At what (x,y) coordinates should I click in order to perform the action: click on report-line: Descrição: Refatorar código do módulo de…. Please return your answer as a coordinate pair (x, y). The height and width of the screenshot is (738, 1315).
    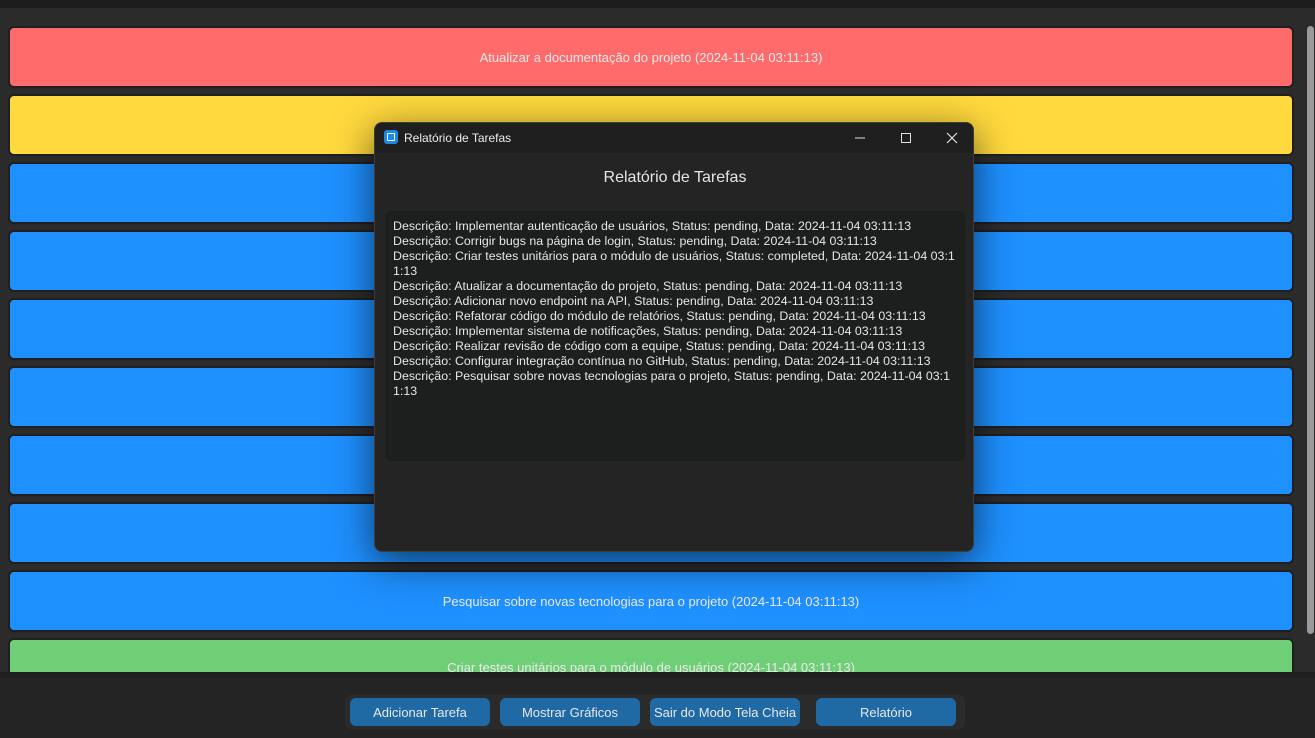
    Looking at the image, I should click on (659, 316).